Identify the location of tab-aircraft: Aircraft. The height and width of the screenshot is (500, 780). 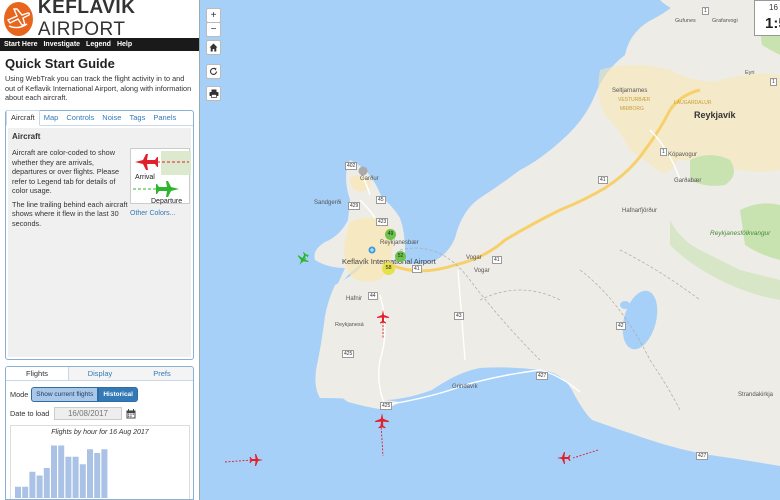
(23, 118).